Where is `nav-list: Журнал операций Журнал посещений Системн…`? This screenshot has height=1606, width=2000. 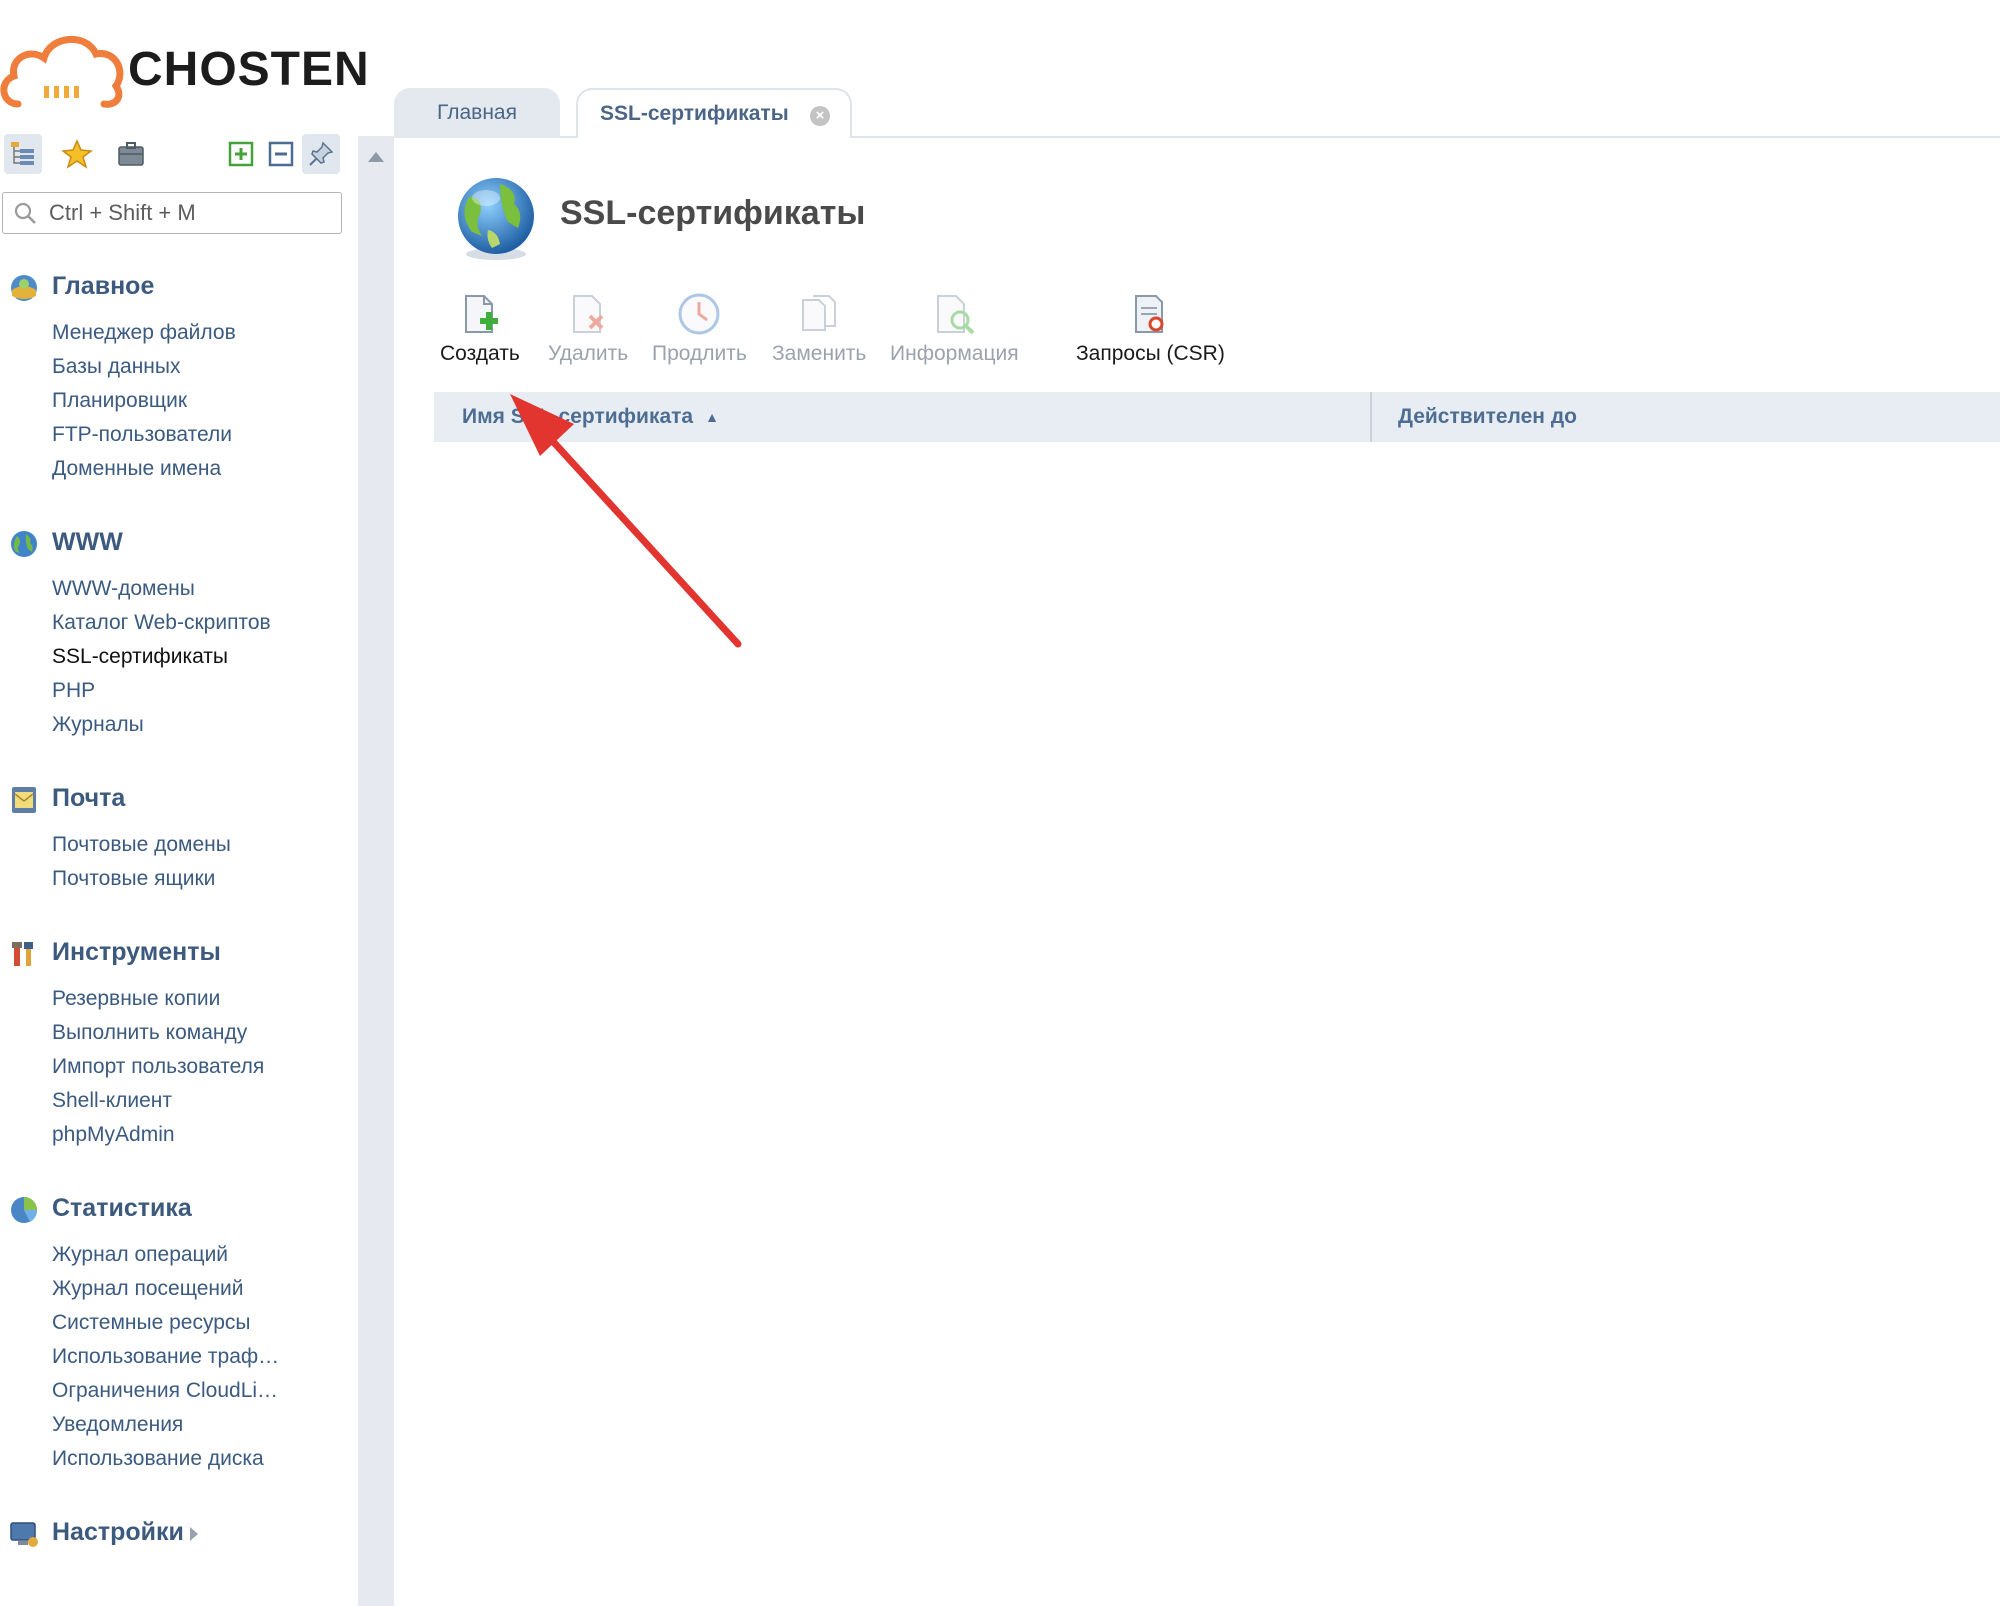
nav-list: Журнал операций Журнал посещений Системн… is located at coordinates (175, 1357).